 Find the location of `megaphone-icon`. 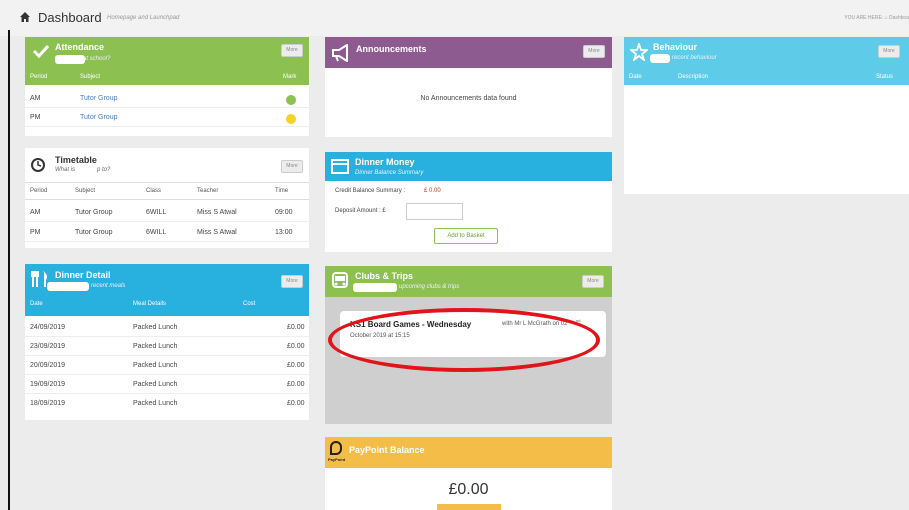

megaphone-icon is located at coordinates (340, 53).